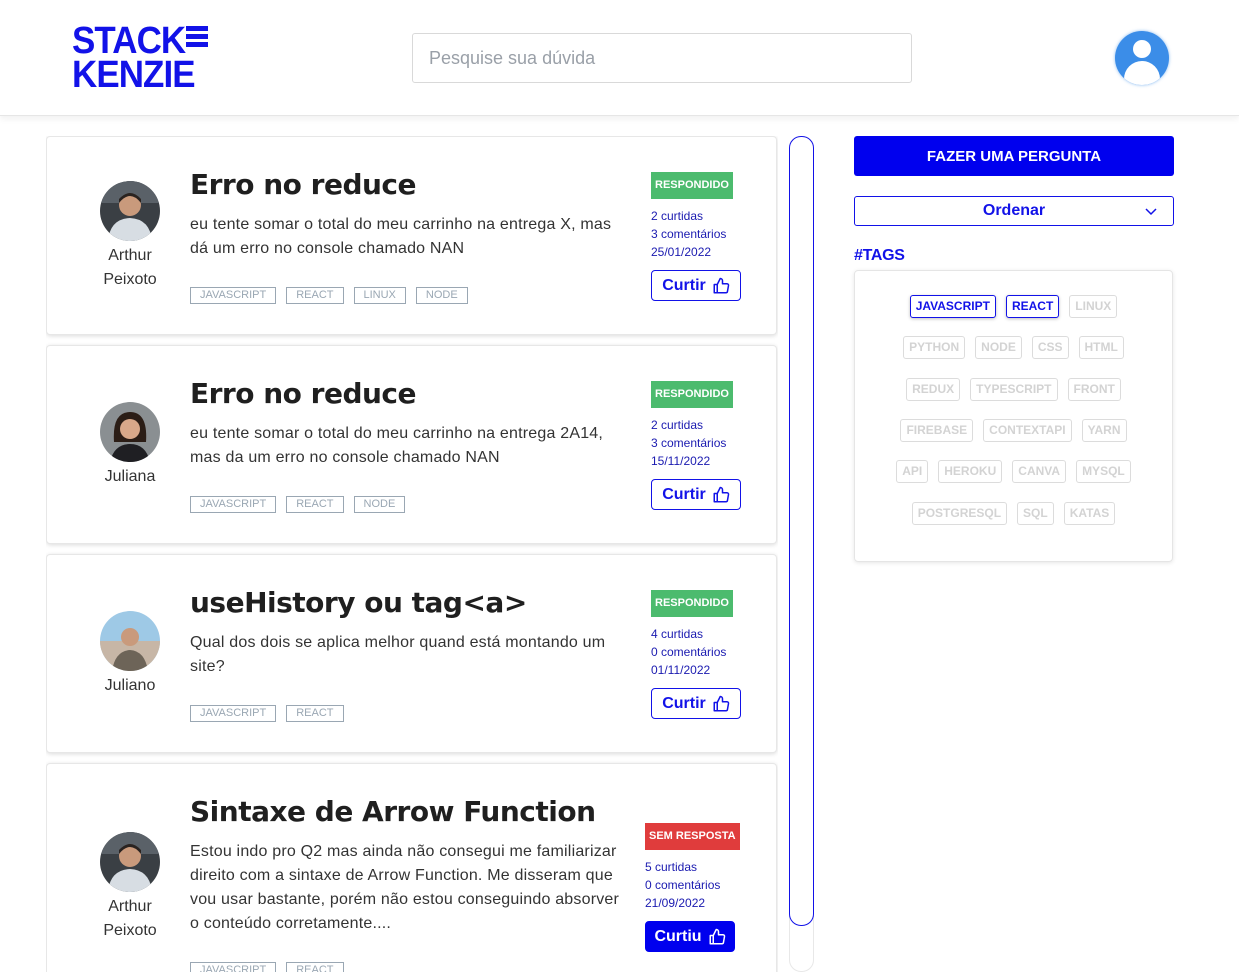 Image resolution: width=1239 pixels, height=972 pixels. I want to click on tag-row: REDUX TYPESCRIPT FRONT, so click(1013, 389).